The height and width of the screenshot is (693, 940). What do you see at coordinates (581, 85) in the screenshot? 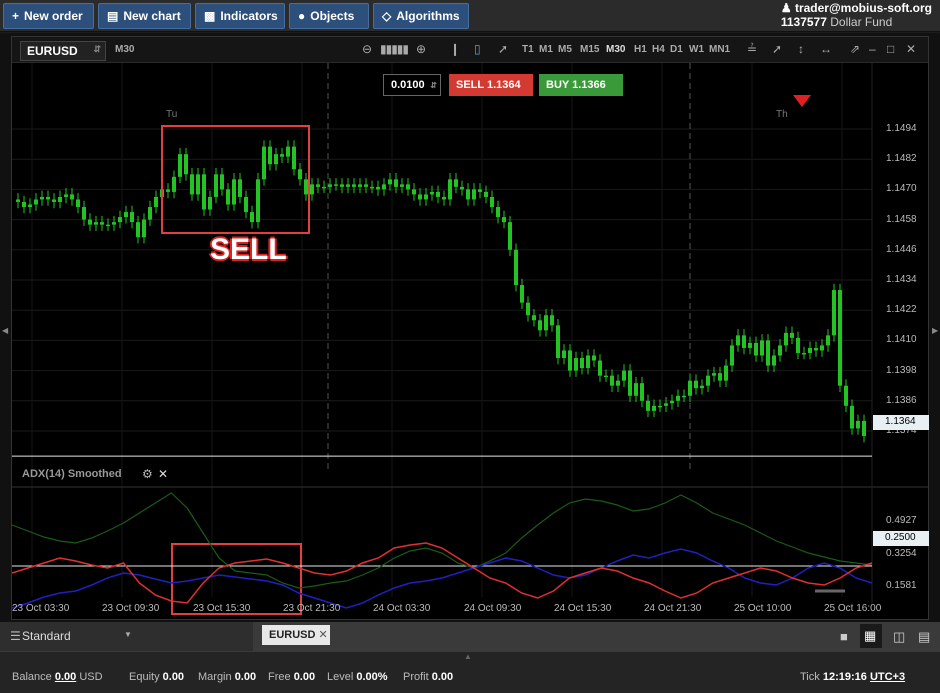
I see `buy-button: BUY 1.1366` at bounding box center [581, 85].